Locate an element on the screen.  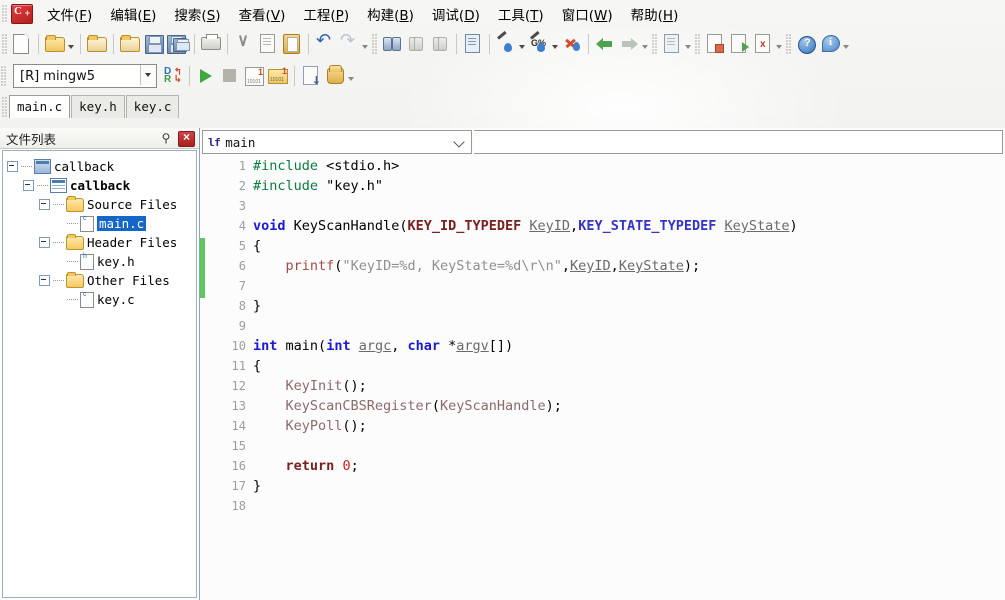
menu-item-p: 工程(P) is located at coordinates (326, 14).